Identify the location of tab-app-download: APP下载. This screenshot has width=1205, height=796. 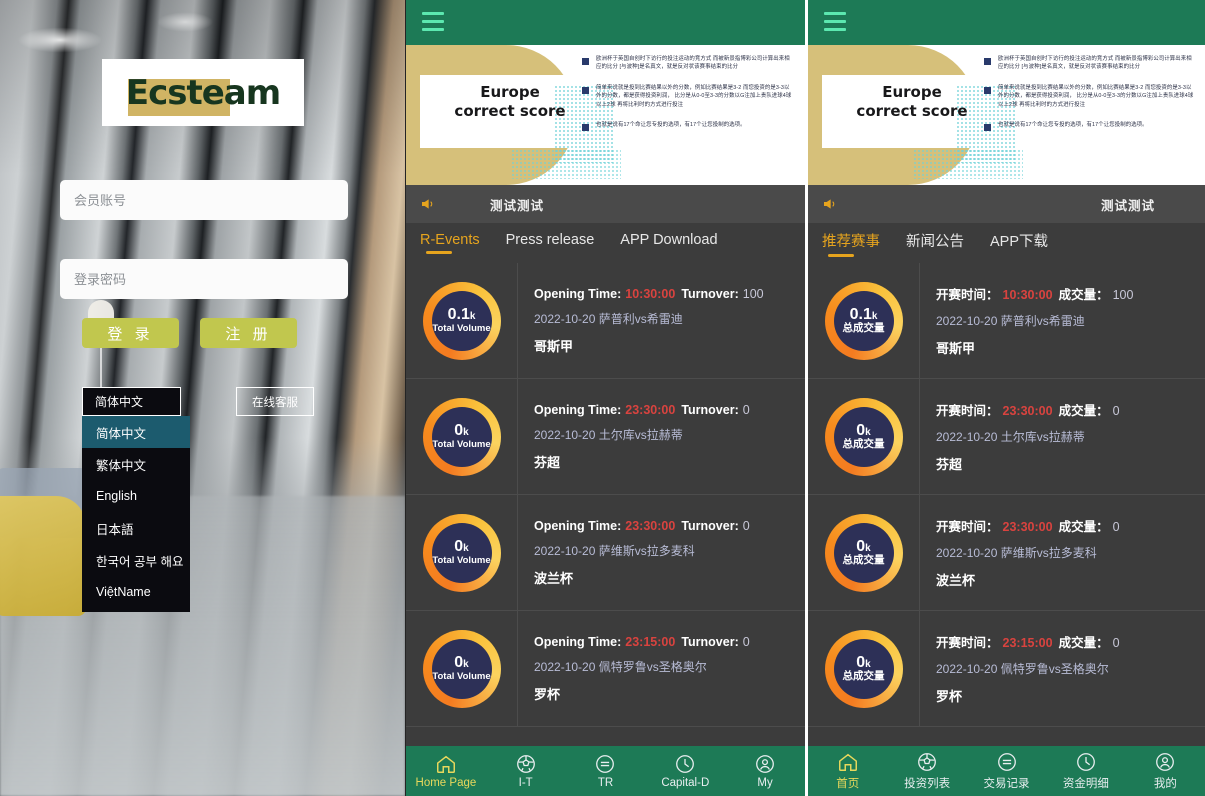
(1019, 243).